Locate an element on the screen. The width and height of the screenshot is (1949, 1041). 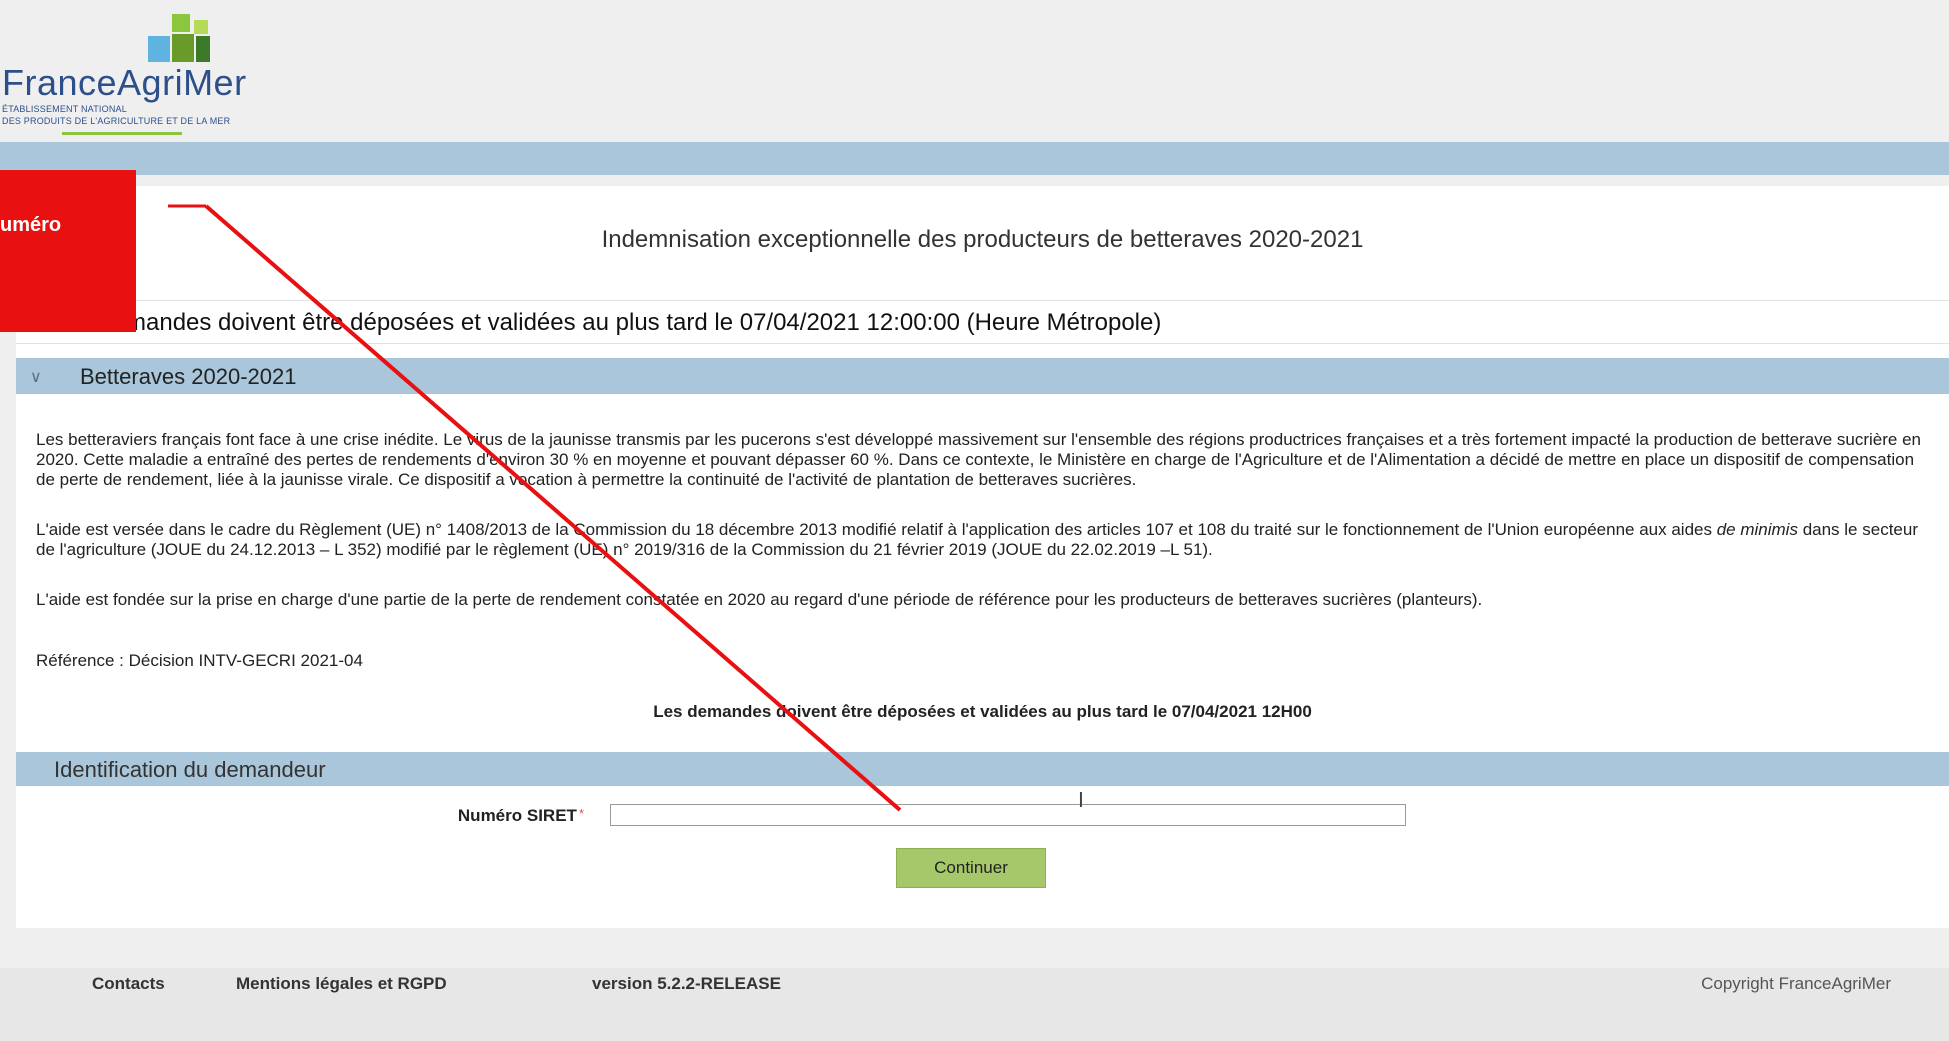
footer-copyright: Copyright FranceAgriMer is located at coordinates (1796, 983).